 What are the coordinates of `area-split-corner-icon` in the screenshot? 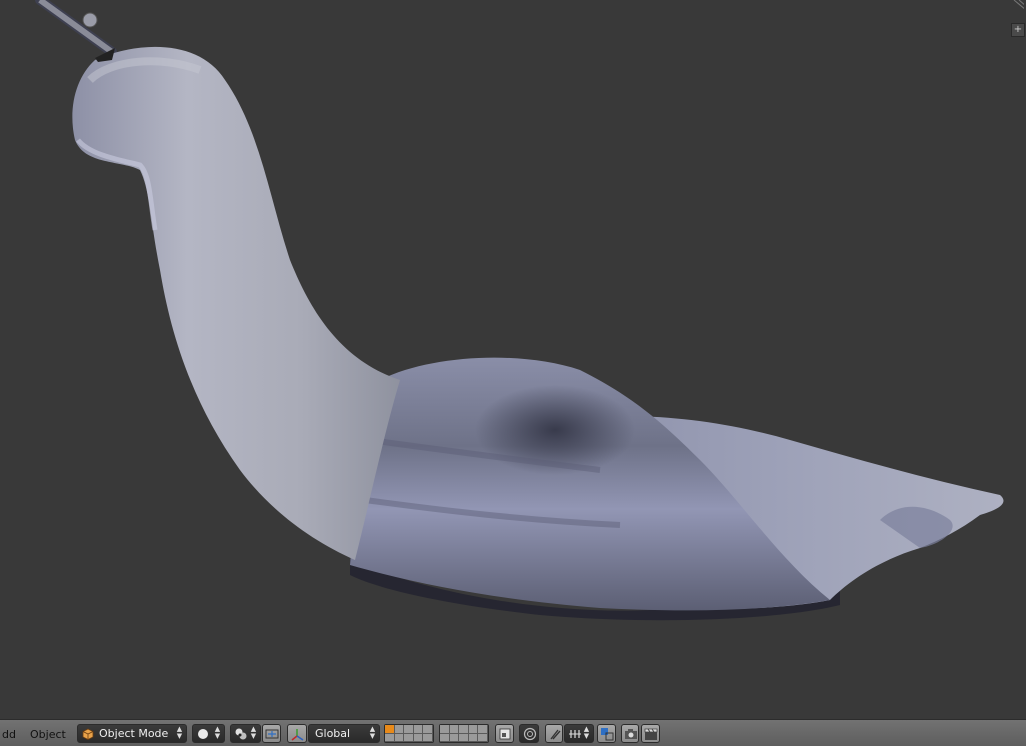 It's located at (1018, 6).